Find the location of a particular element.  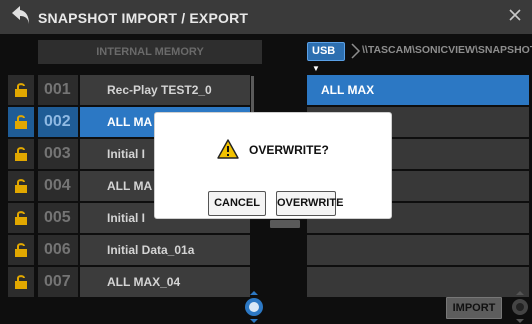

snapshot-row: 007 ALL MAX_04 is located at coordinates (130, 282).